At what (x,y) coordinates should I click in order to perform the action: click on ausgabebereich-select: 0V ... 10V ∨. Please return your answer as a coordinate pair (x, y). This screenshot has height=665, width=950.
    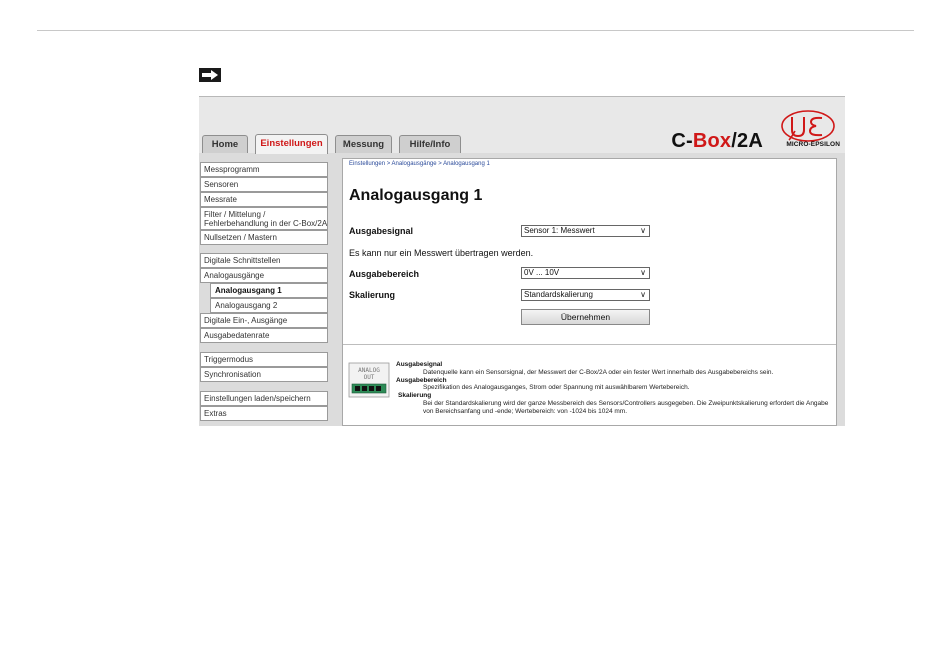
    Looking at the image, I should click on (585, 273).